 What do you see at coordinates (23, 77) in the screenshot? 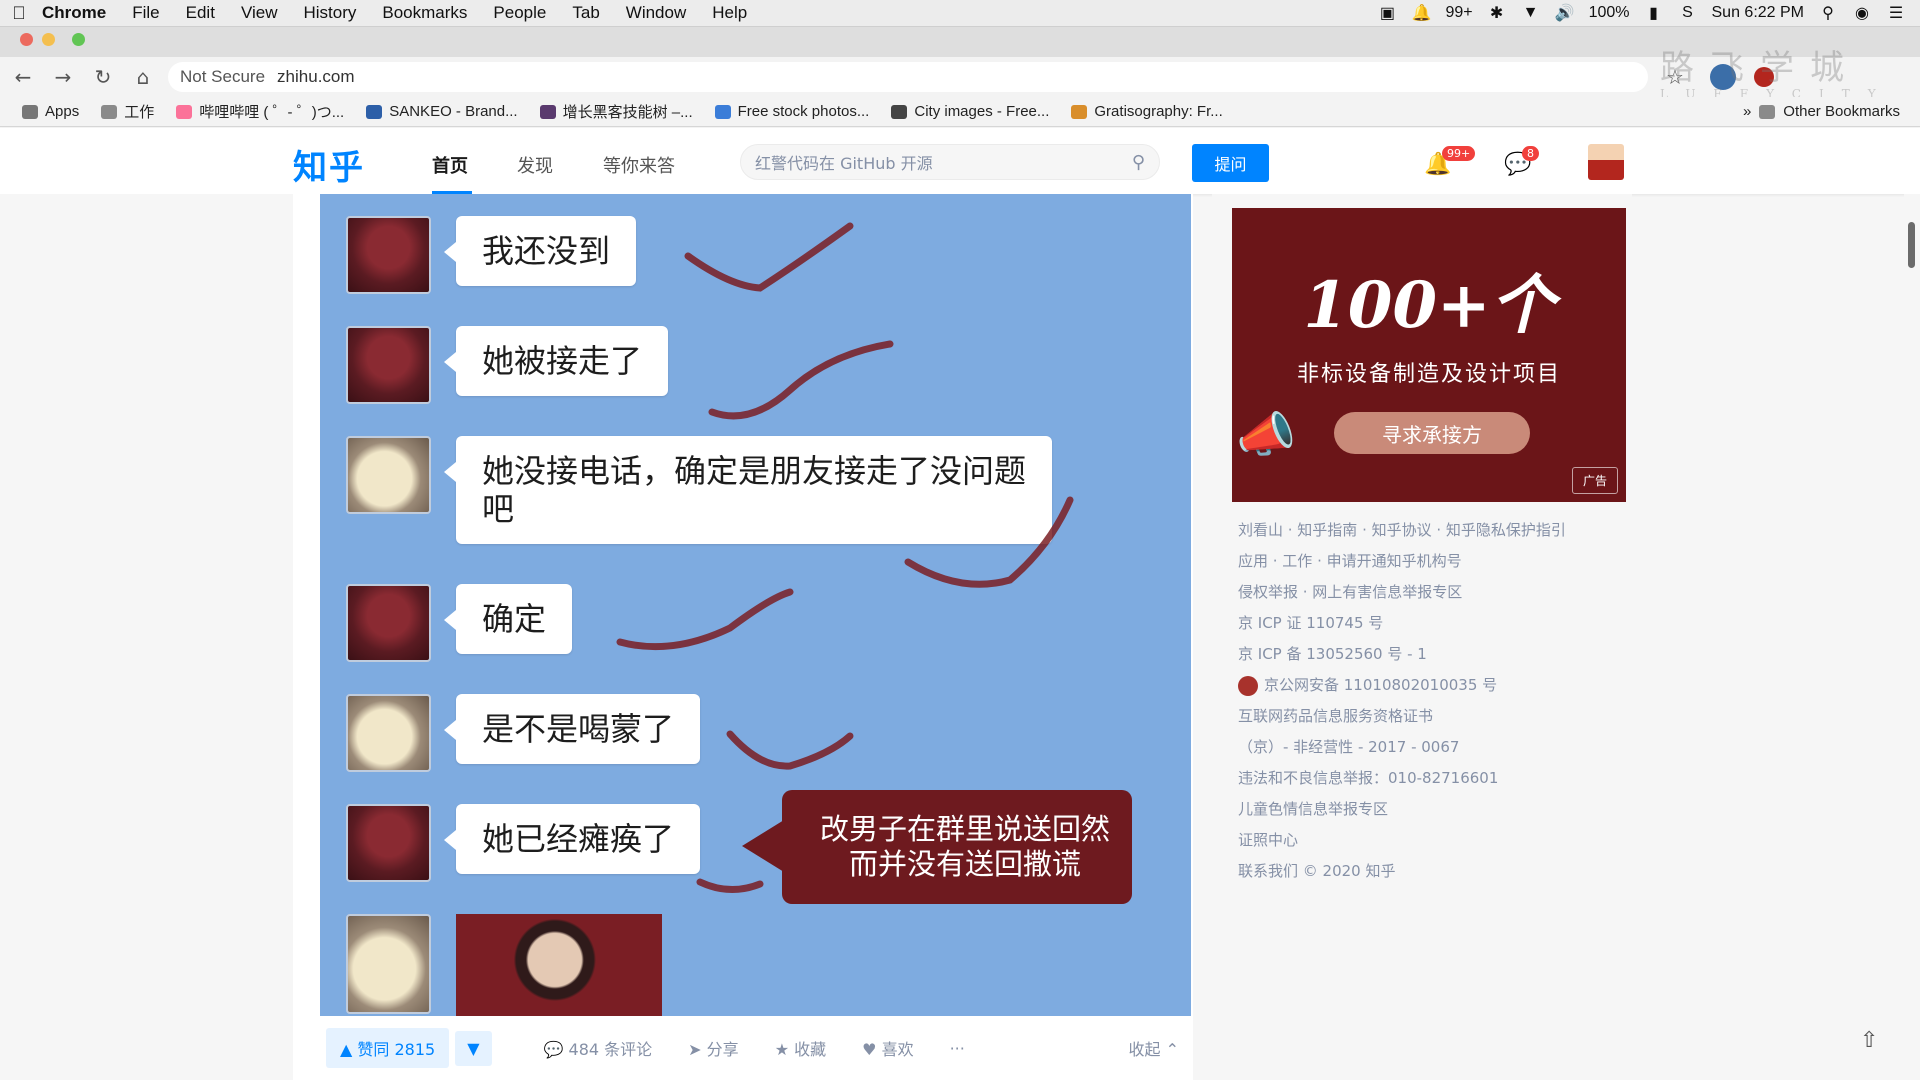
I see `back-arrow-icon: ←` at bounding box center [23, 77].